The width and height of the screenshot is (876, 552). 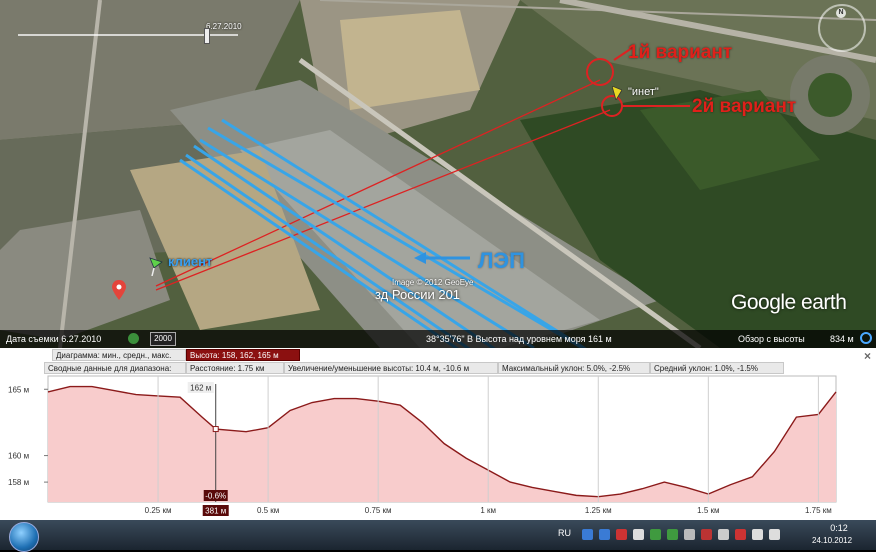 What do you see at coordinates (215, 496) in the screenshot?
I see `cursor-slope-label: -0.6%` at bounding box center [215, 496].